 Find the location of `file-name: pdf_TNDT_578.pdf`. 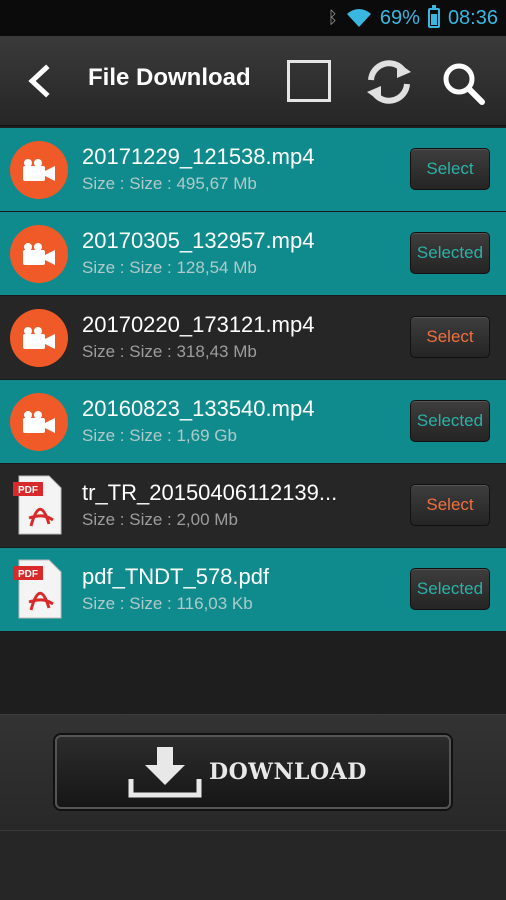

file-name: pdf_TNDT_578.pdf is located at coordinates (176, 576).